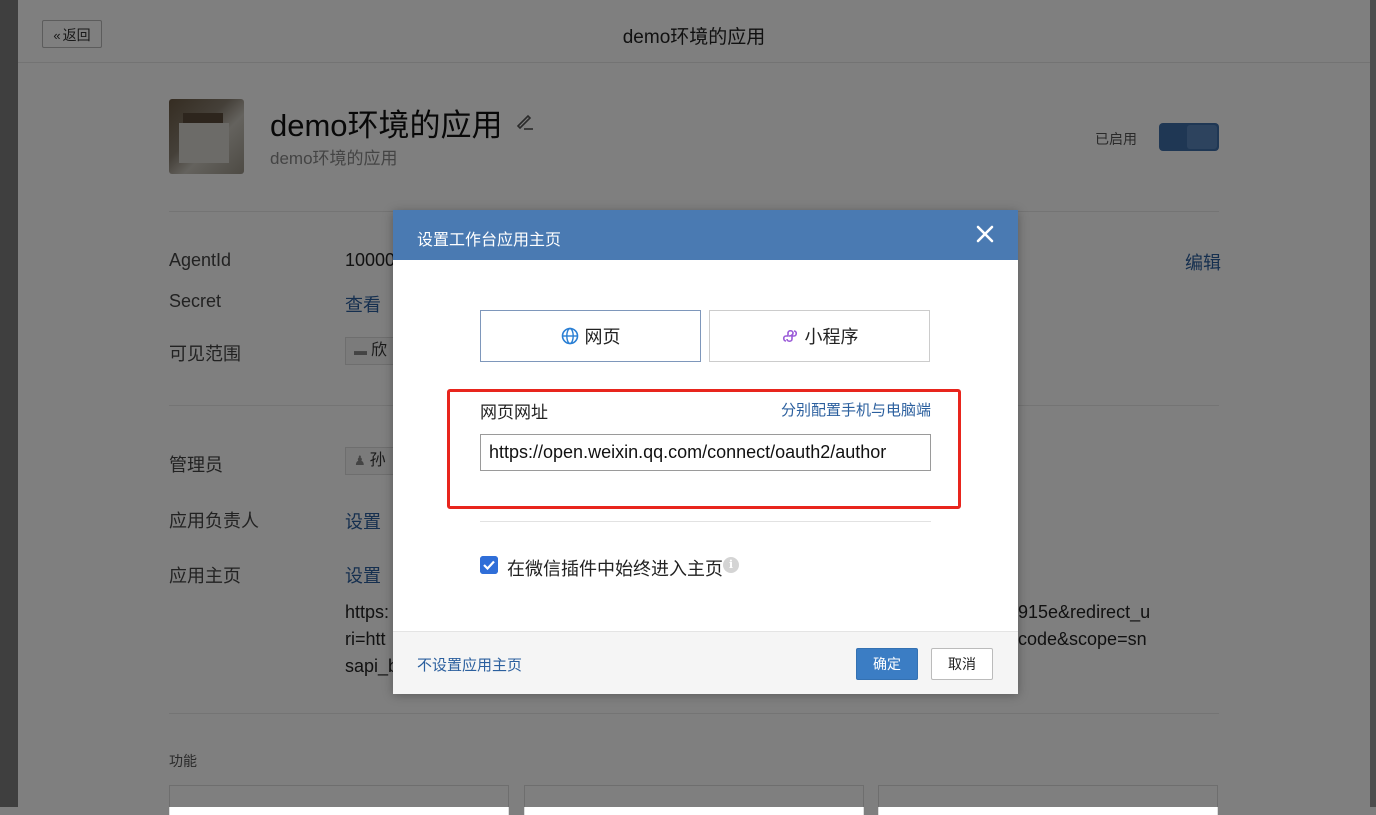 The image size is (1376, 815). What do you see at coordinates (856, 409) in the screenshot?
I see `separate-config-link: 分别配置手机与电脑端` at bounding box center [856, 409].